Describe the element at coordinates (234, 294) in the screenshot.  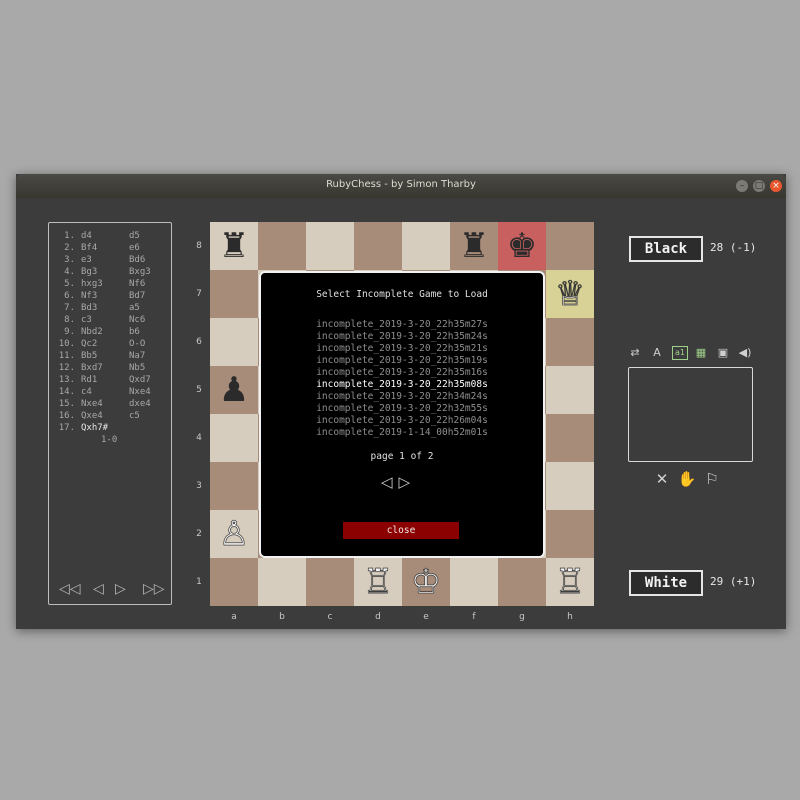
I see `square-a7` at that location.